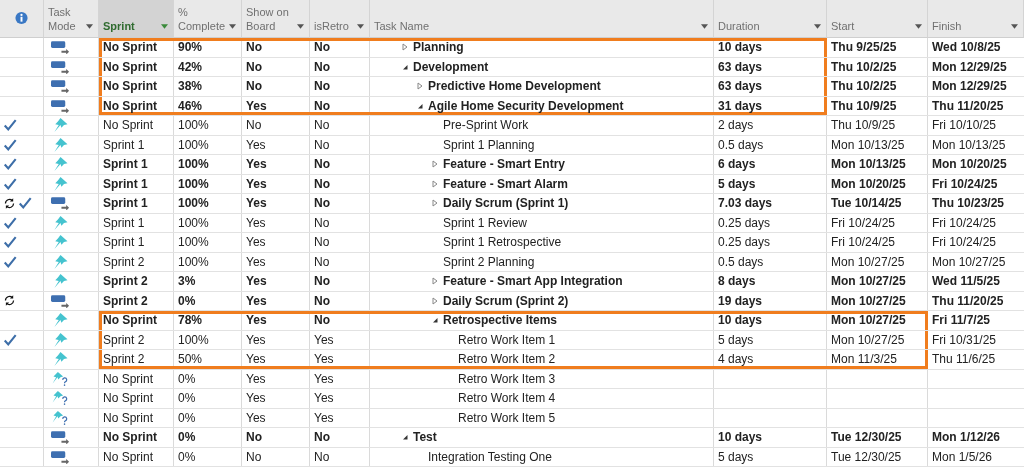  I want to click on table-cell-text: 10 days, so click(740, 438).